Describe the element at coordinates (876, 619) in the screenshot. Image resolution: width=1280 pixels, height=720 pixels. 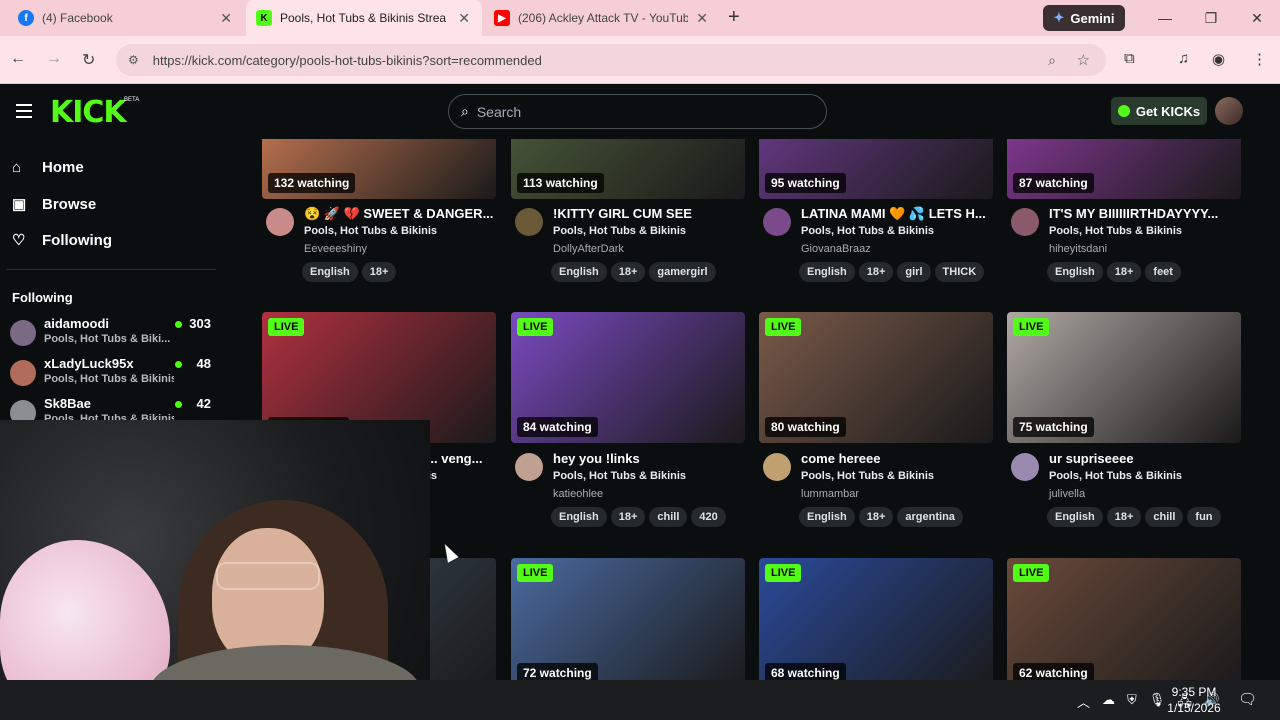
I see `stream-thumbnail: LIVE 68 watching` at that location.